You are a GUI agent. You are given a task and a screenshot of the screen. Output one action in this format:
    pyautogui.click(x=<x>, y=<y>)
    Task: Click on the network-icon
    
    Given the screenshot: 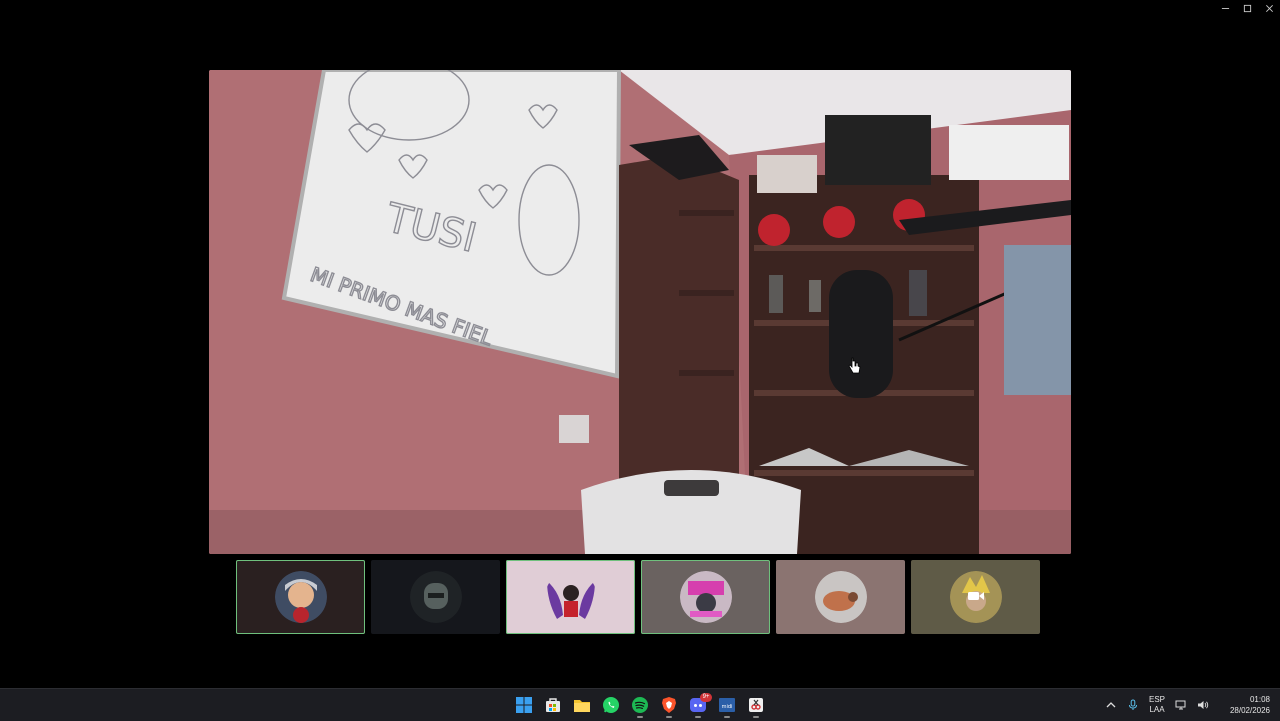 What is the action you would take?
    pyautogui.click(x=1180, y=705)
    